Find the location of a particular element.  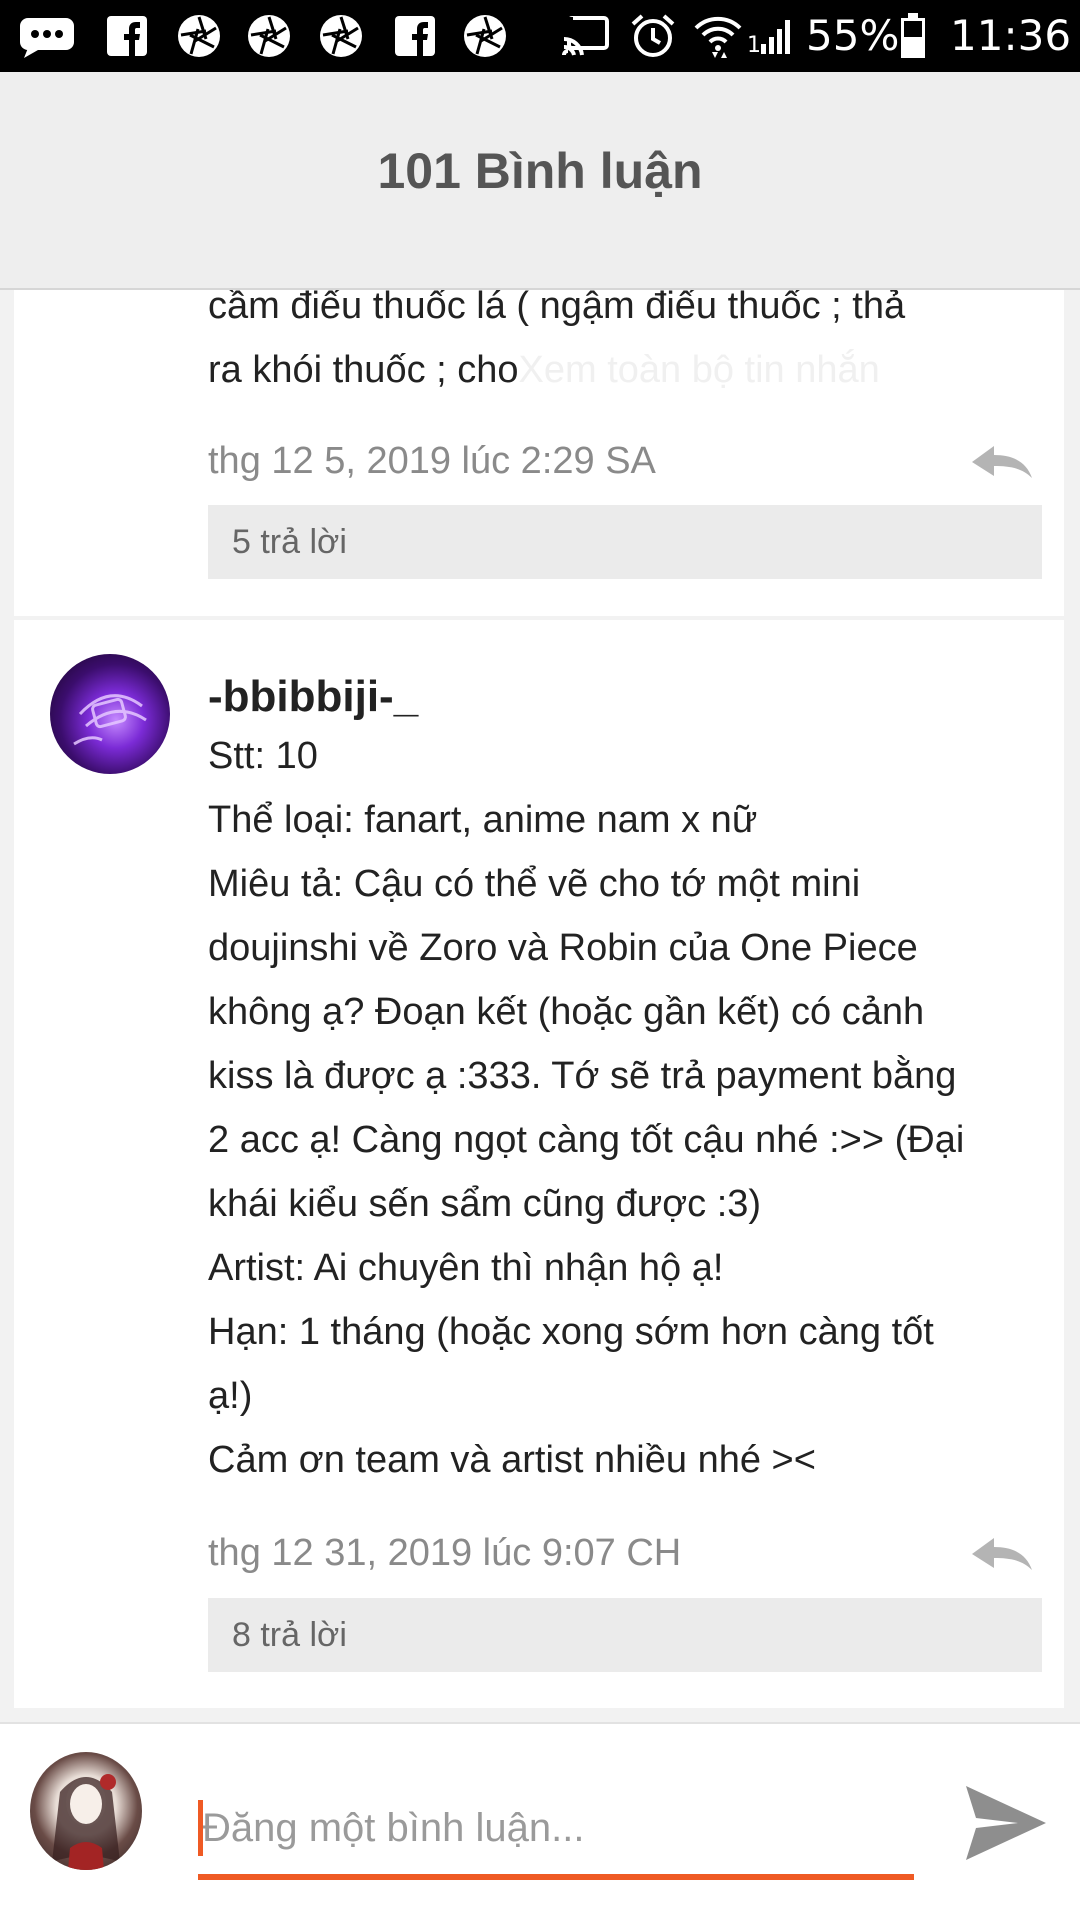

svg-text: 1 is located at coordinates (754, 44).